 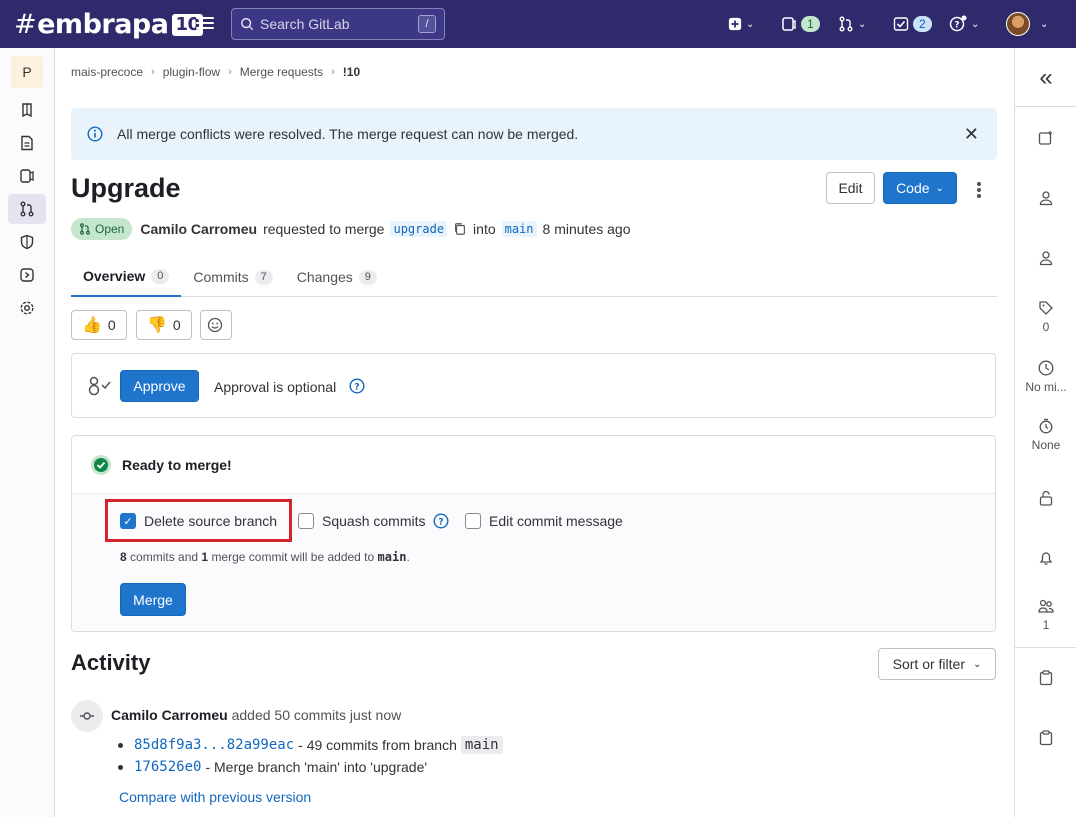 I want to click on breadcrumb-item: plugin-flow, so click(x=191, y=72).